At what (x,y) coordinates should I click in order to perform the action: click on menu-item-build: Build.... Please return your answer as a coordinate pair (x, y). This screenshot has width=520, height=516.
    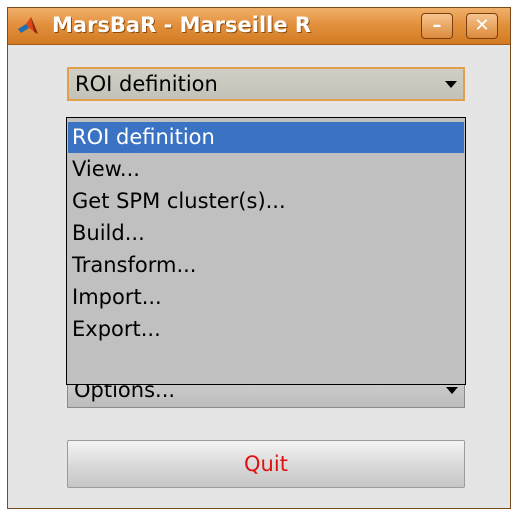
    Looking at the image, I should click on (266, 233).